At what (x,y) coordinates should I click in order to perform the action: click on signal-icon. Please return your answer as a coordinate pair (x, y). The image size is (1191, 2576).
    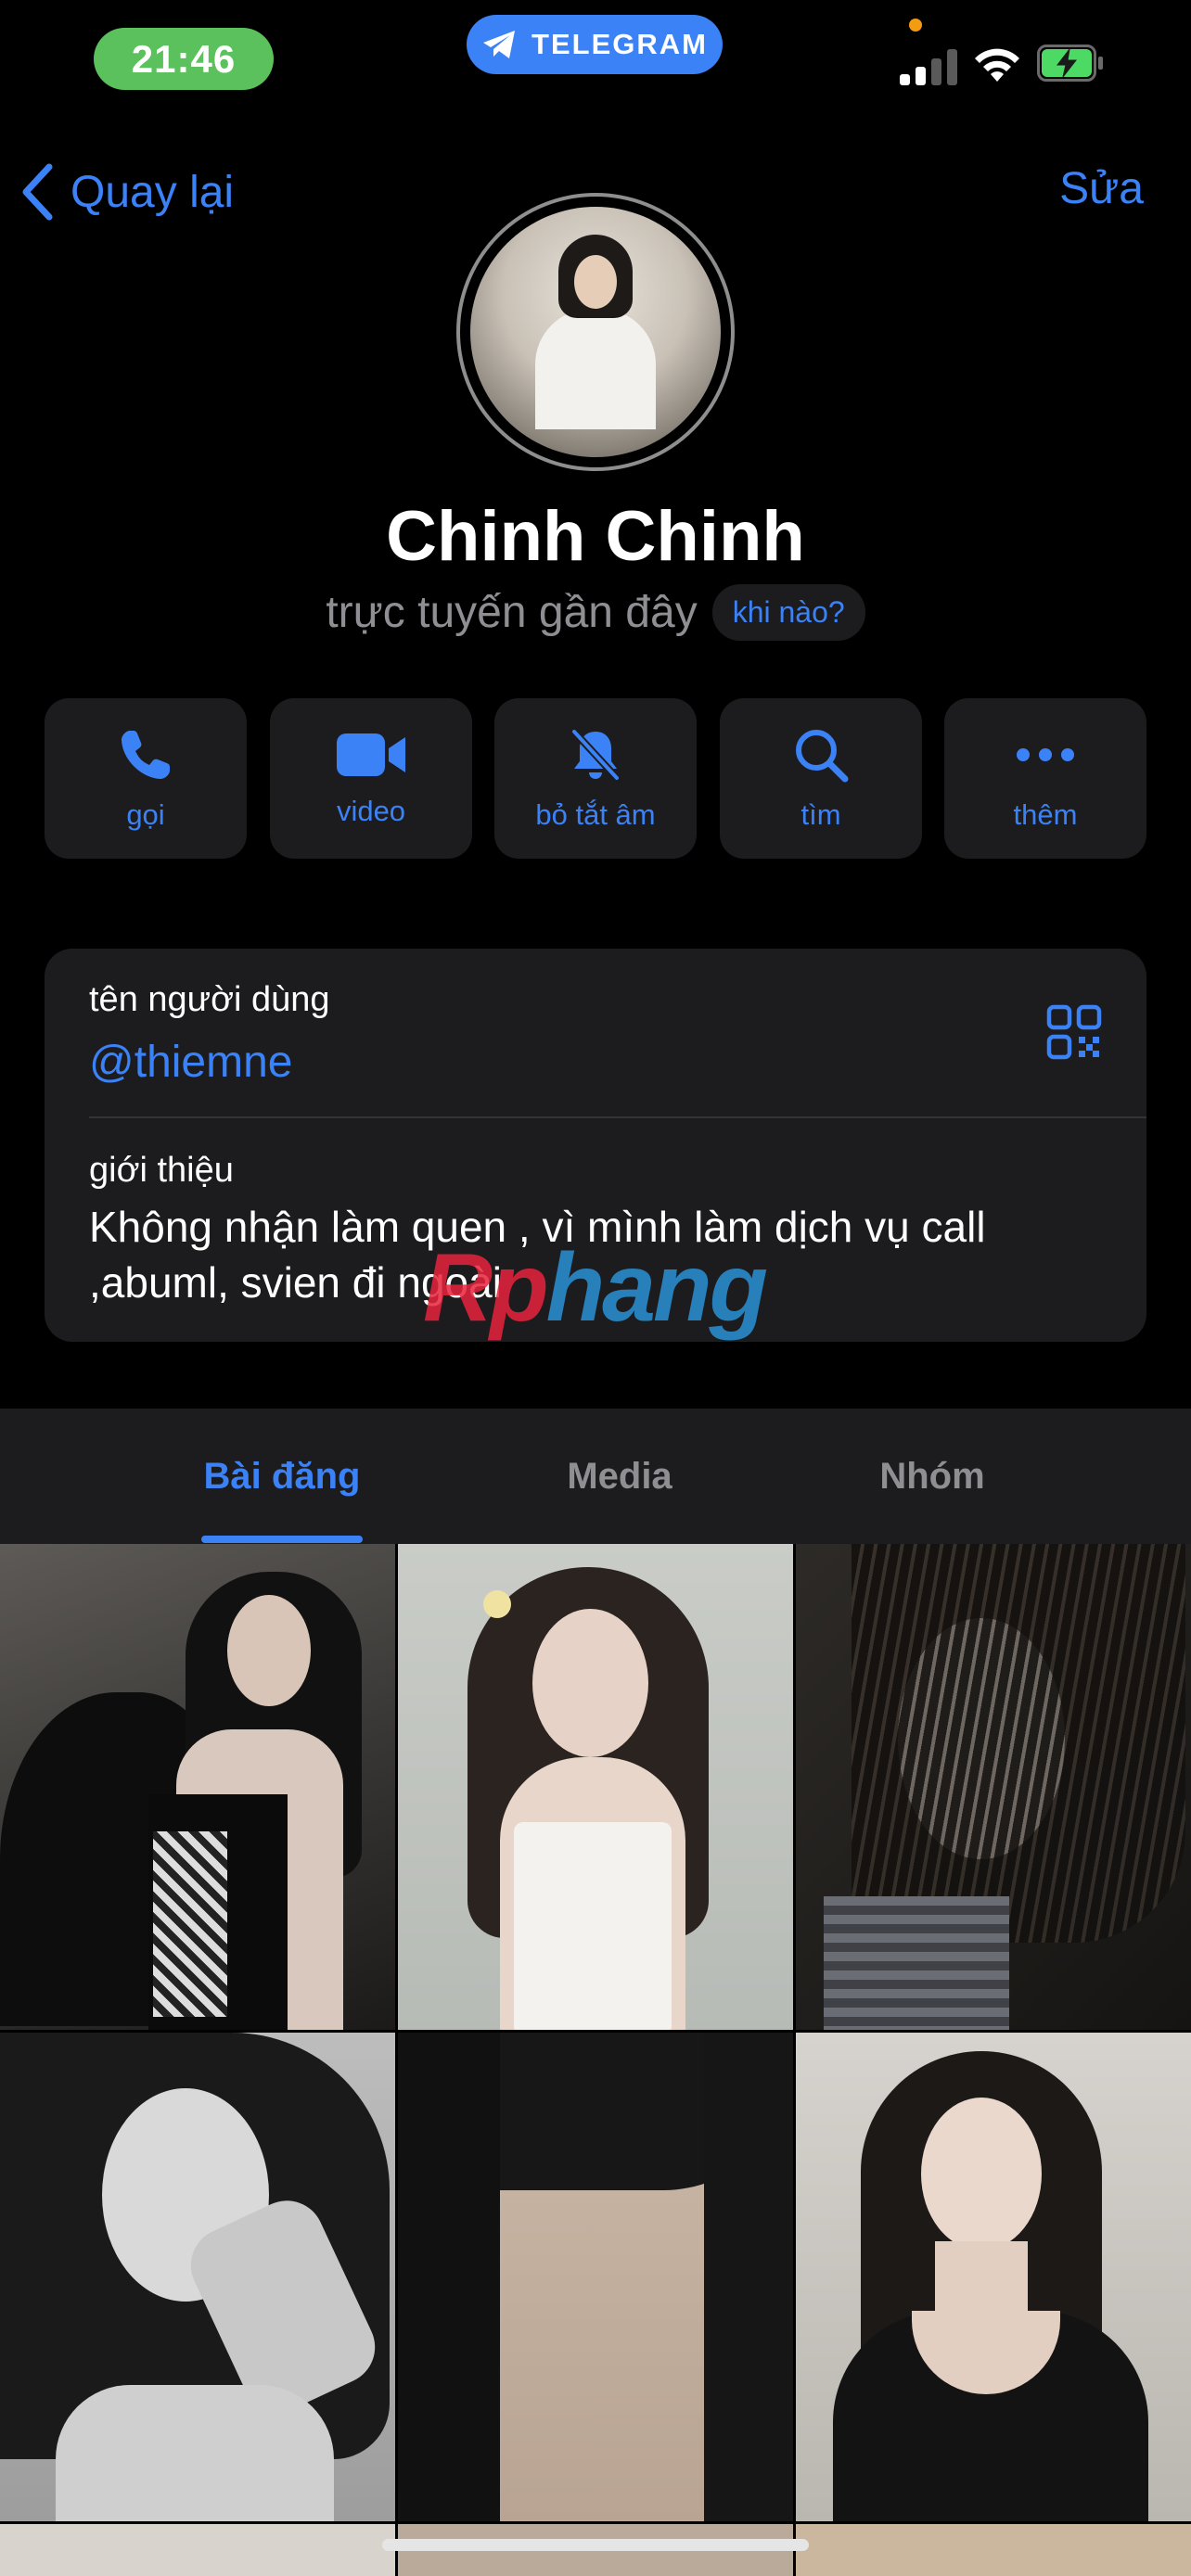
    Looking at the image, I should click on (929, 66).